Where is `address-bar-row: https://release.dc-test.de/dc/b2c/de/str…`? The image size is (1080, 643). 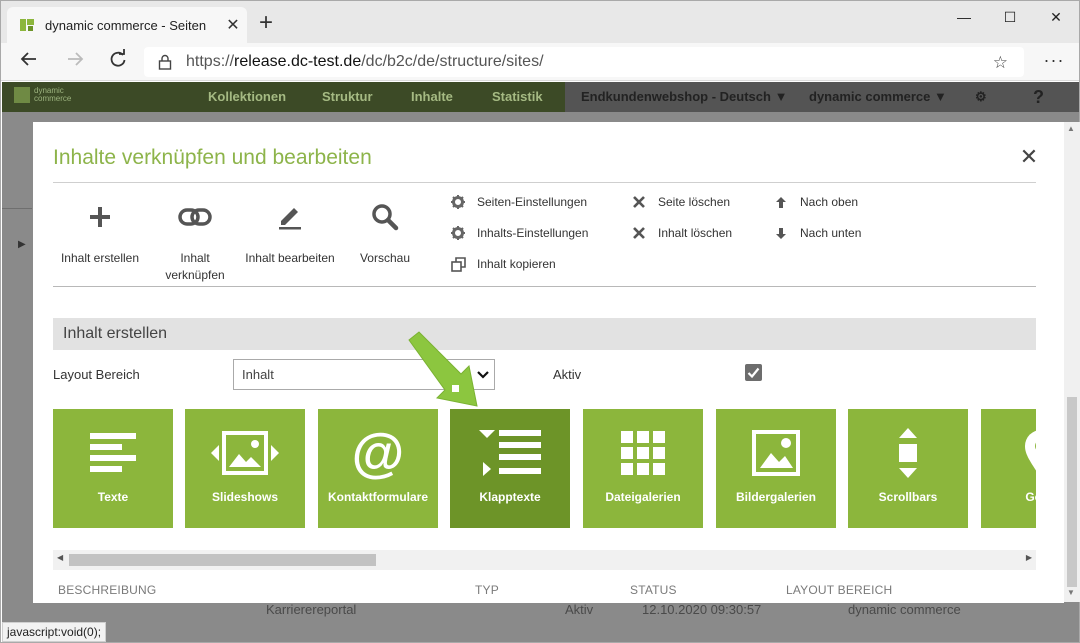 address-bar-row: https://release.dc-test.de/dc/b2c/de/str… is located at coordinates (540, 62).